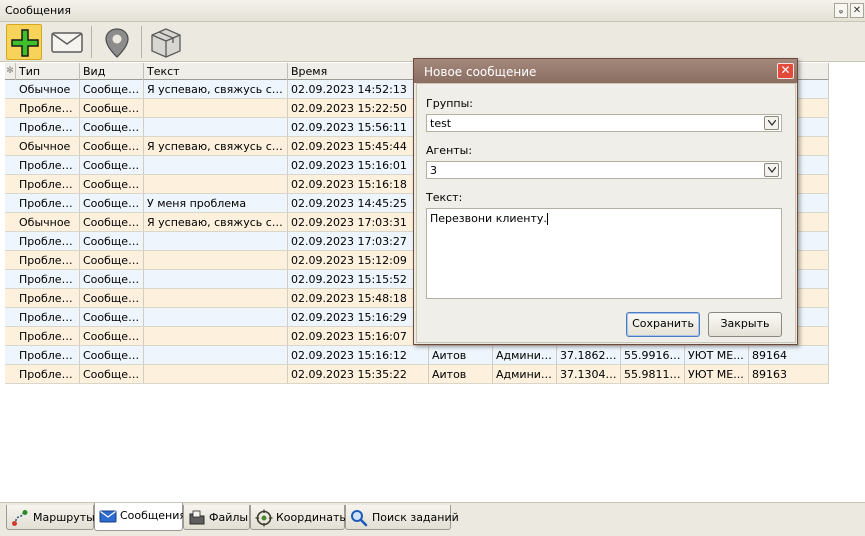  I want to click on row-marker-header: ✻, so click(10, 71).